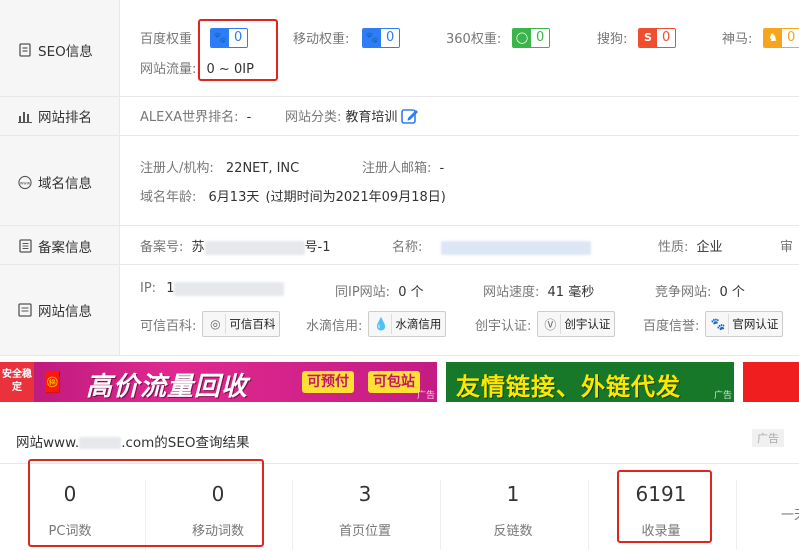 This screenshot has width=799, height=551. I want to click on baidu-weight: 百度权重, so click(166, 39).